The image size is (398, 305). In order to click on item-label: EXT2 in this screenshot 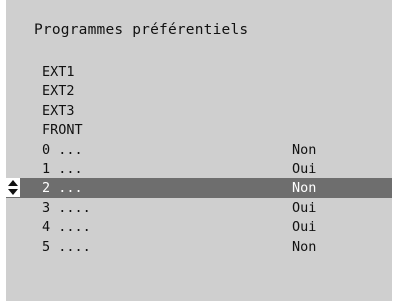, I will do `click(58, 91)`.